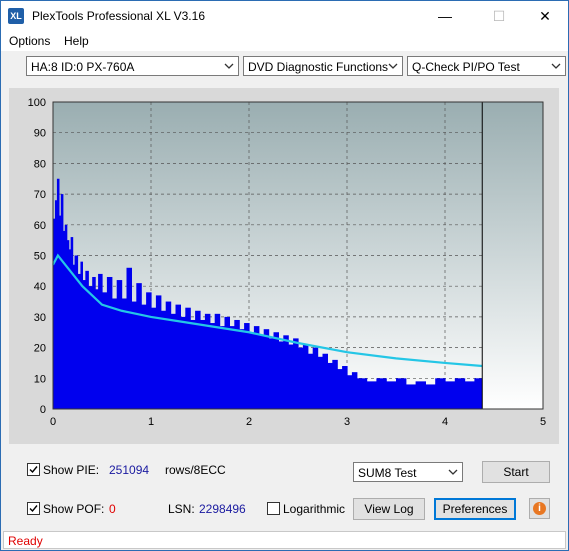 This screenshot has height=551, width=569. What do you see at coordinates (273, 508) in the screenshot?
I see `logarithmic-checkbox` at bounding box center [273, 508].